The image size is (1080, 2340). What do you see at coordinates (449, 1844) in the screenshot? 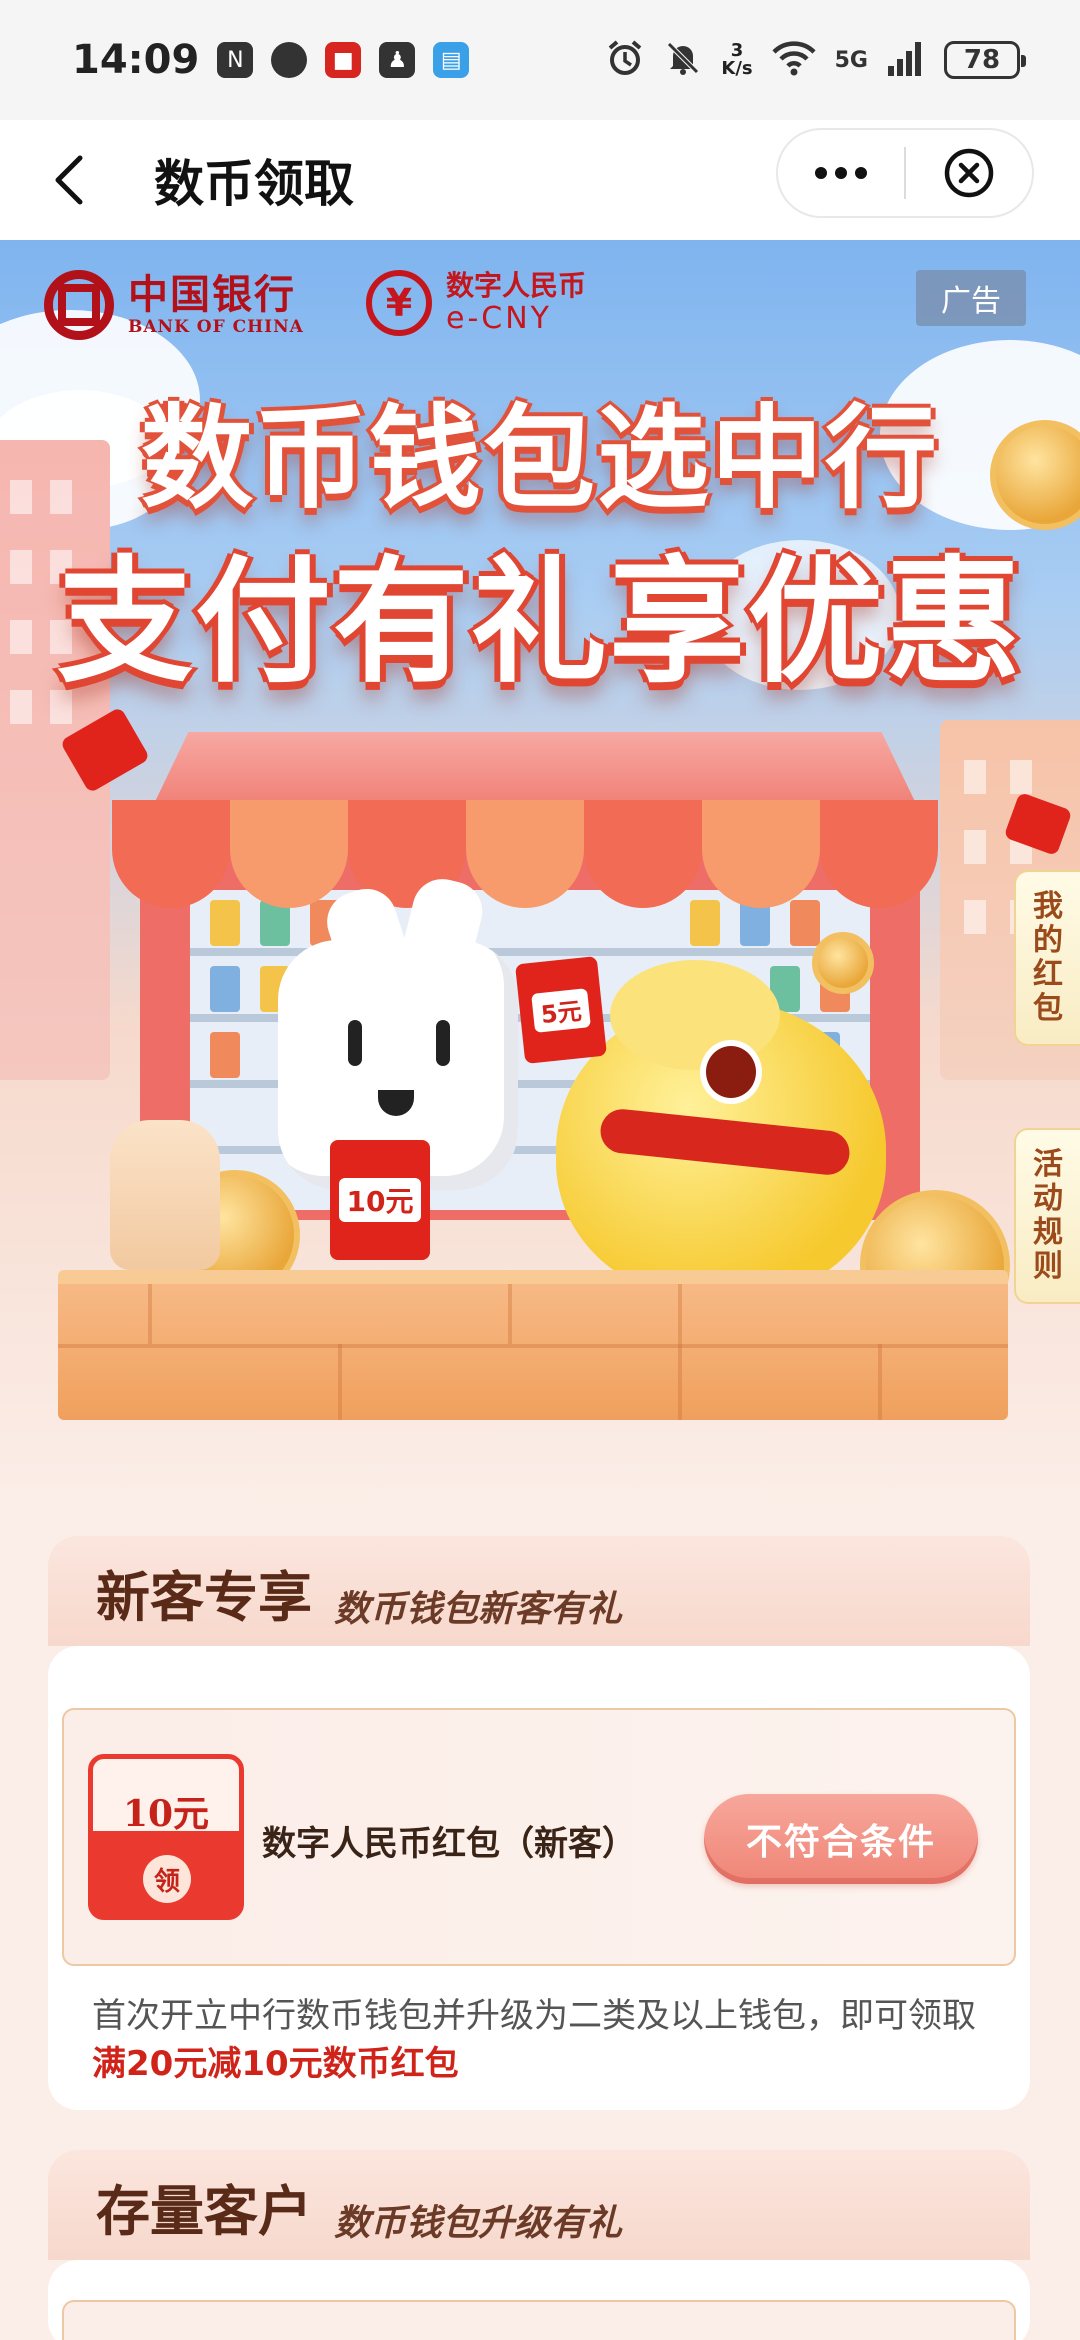
I see `coupon-name: 数字人民币红包（新客）` at bounding box center [449, 1844].